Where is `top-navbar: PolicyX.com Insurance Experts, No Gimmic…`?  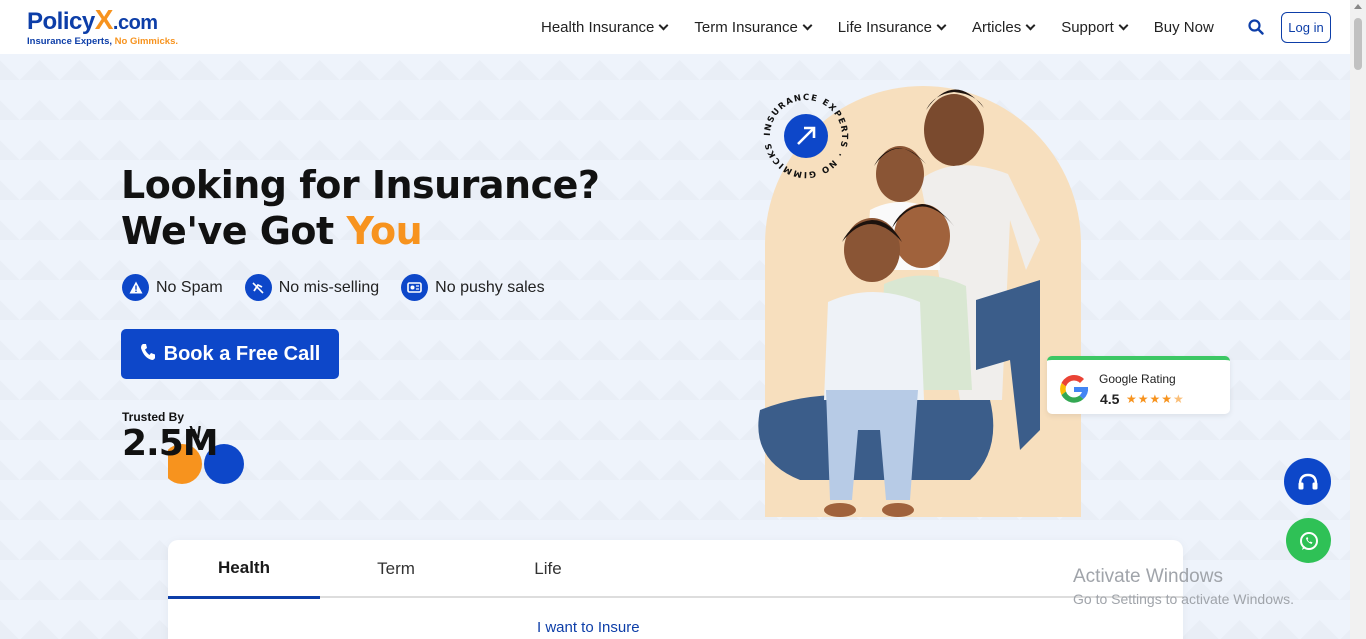
top-navbar: PolicyX.com Insurance Experts, No Gimmic… is located at coordinates (675, 27).